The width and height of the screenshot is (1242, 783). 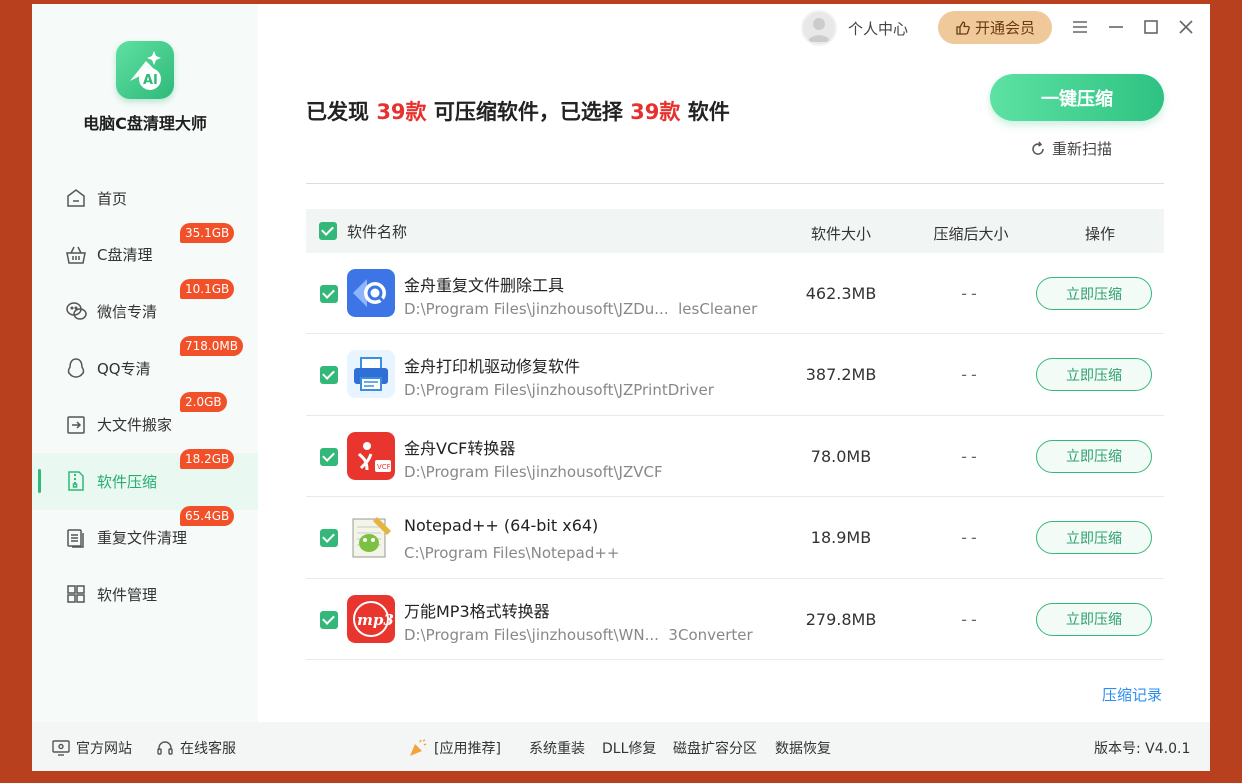 I want to click on notepadpp-icon, so click(x=371, y=537).